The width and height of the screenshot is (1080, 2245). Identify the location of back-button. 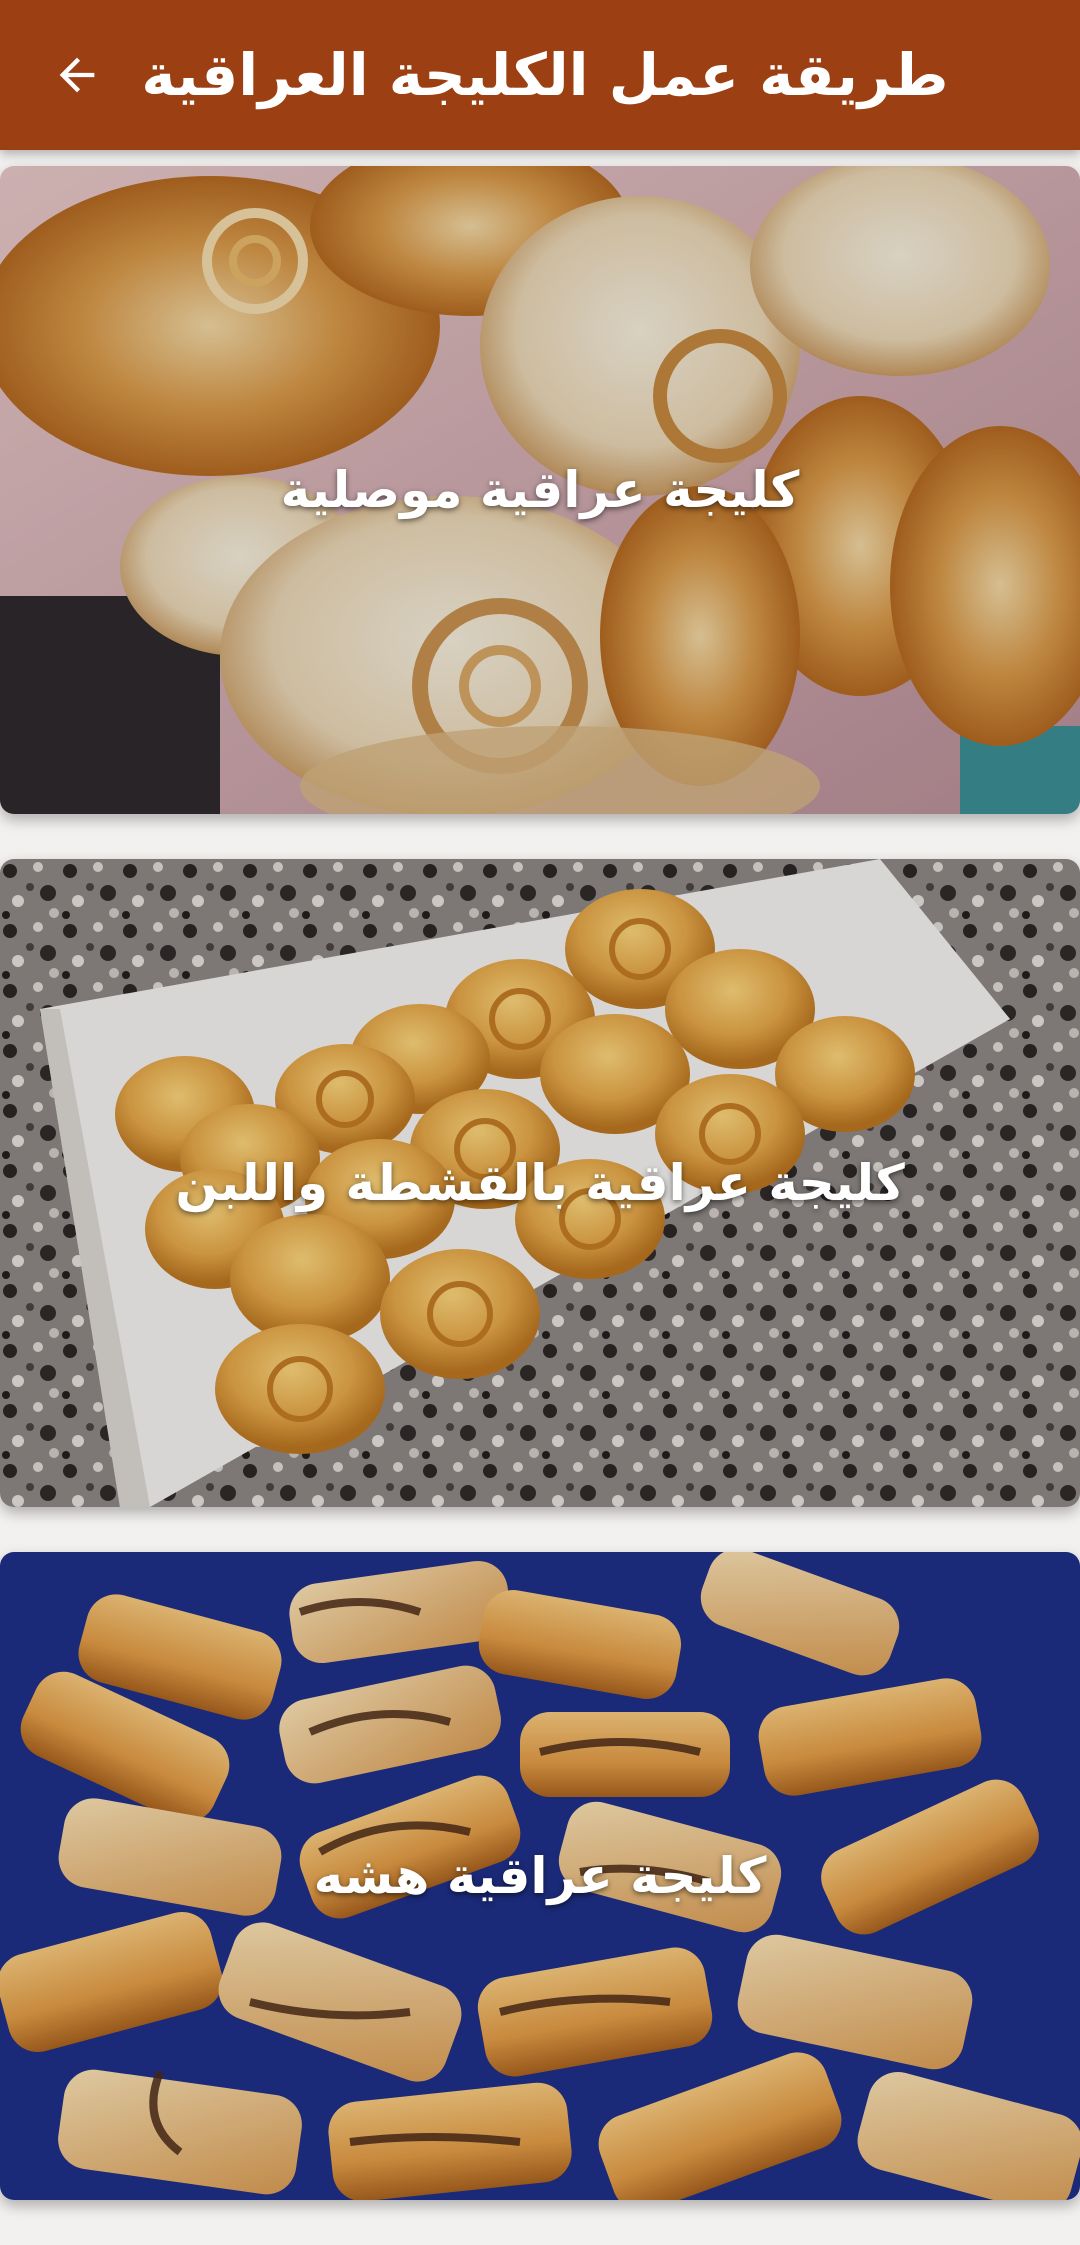
(77, 75).